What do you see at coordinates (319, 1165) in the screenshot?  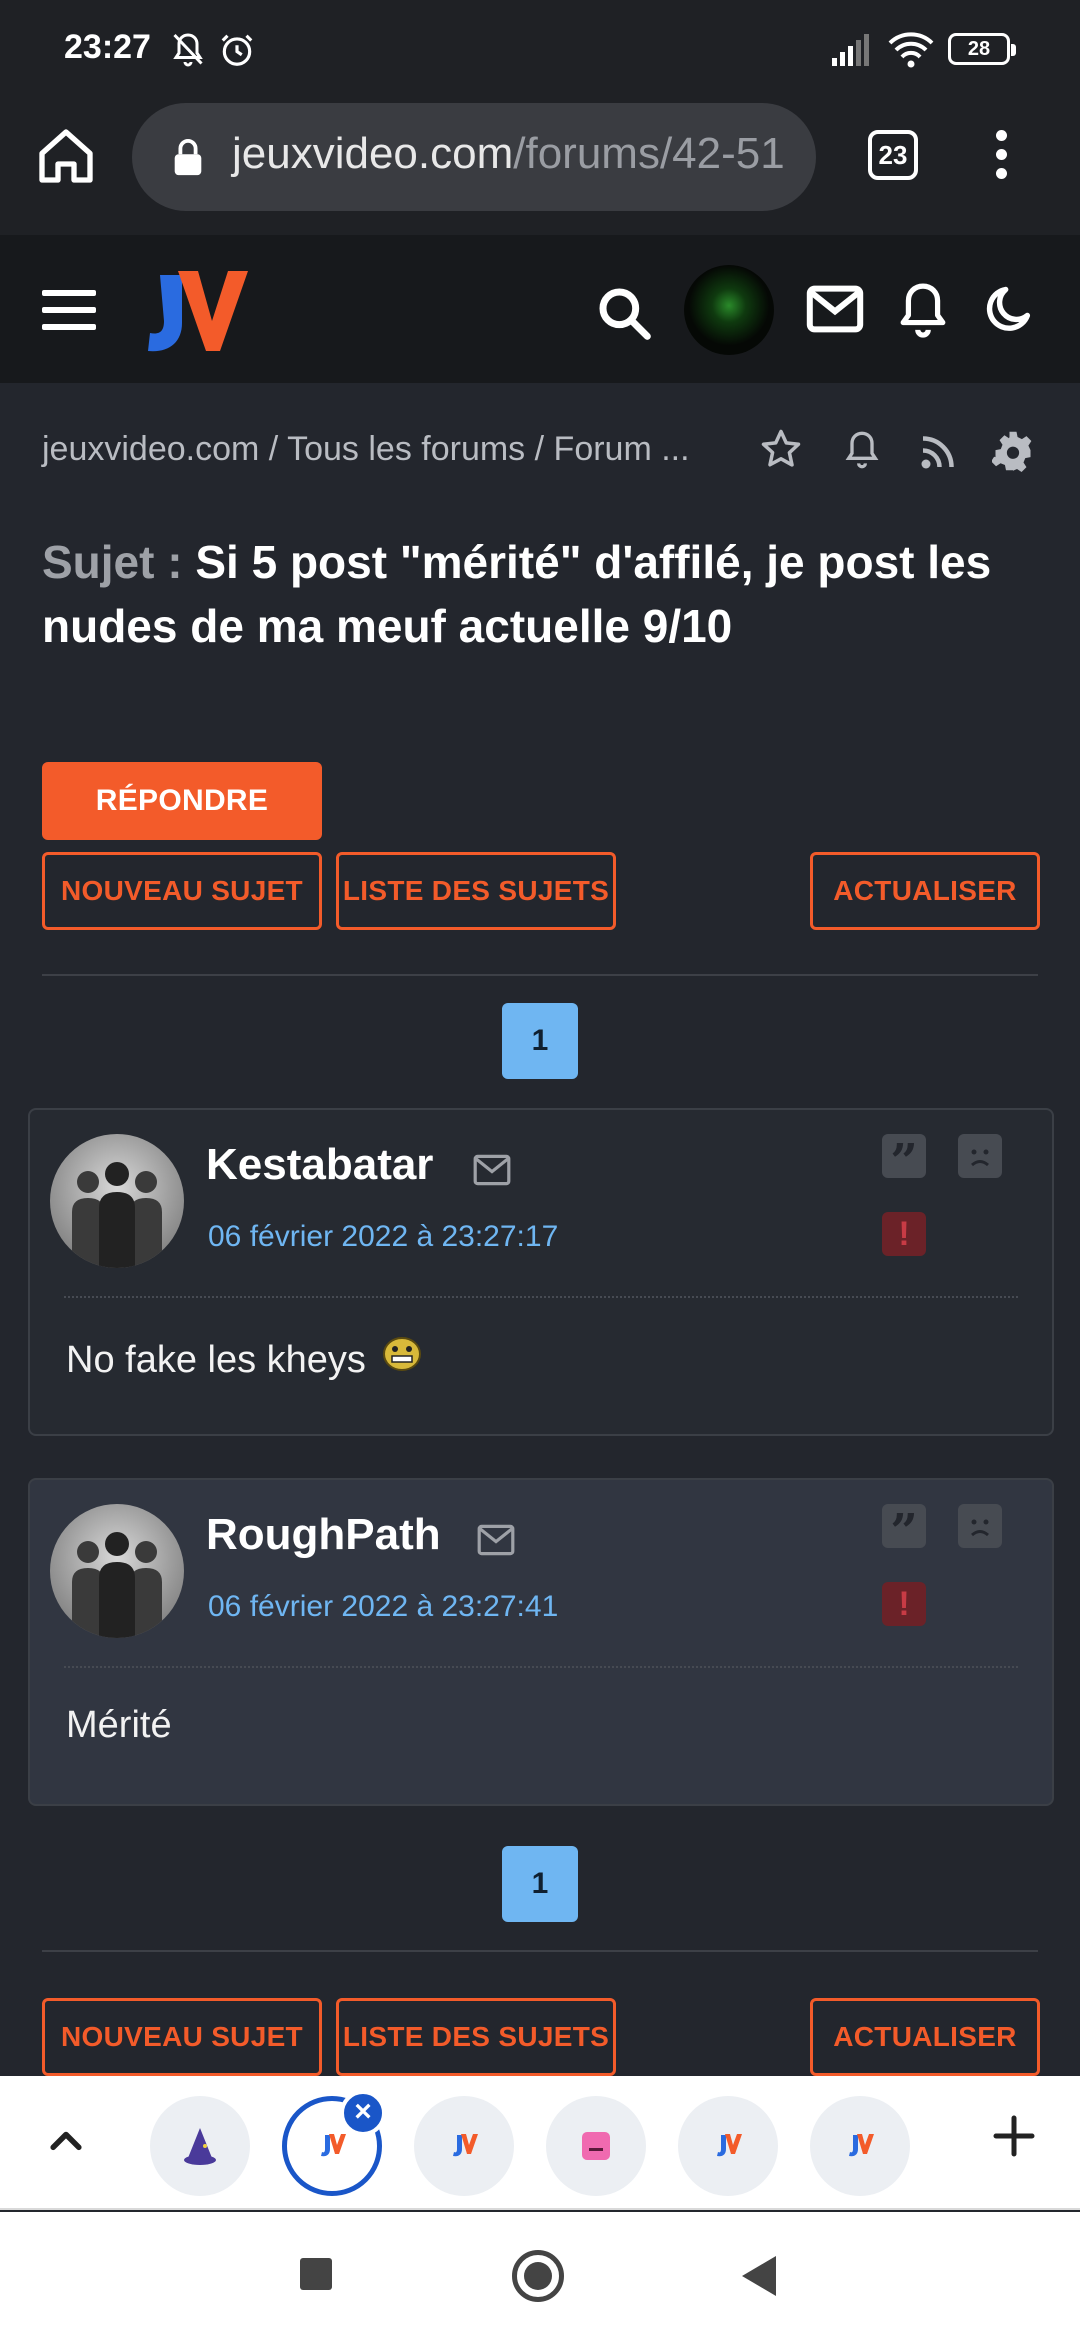 I see `post-author: Kestabatar` at bounding box center [319, 1165].